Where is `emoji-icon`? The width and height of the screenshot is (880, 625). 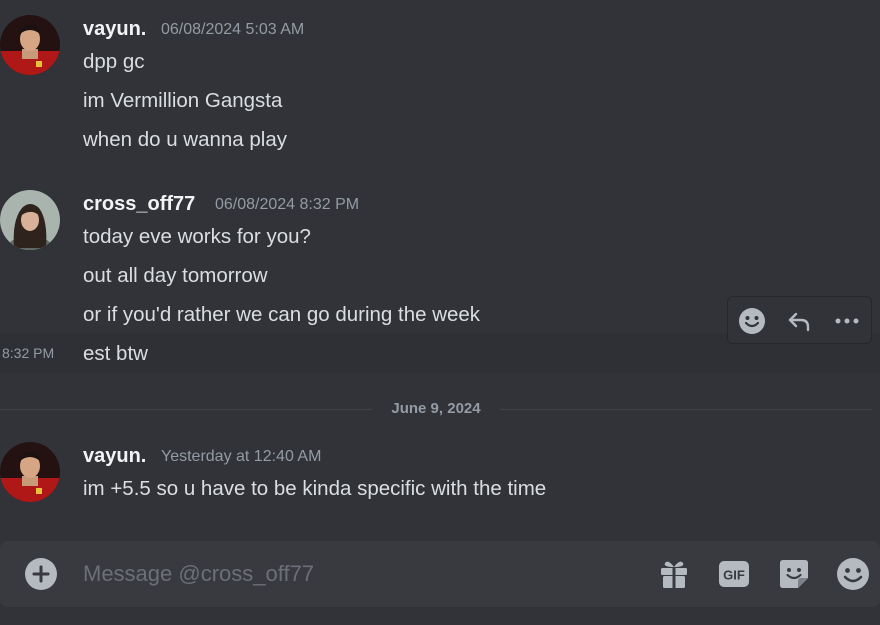
emoji-icon is located at coordinates (853, 574).